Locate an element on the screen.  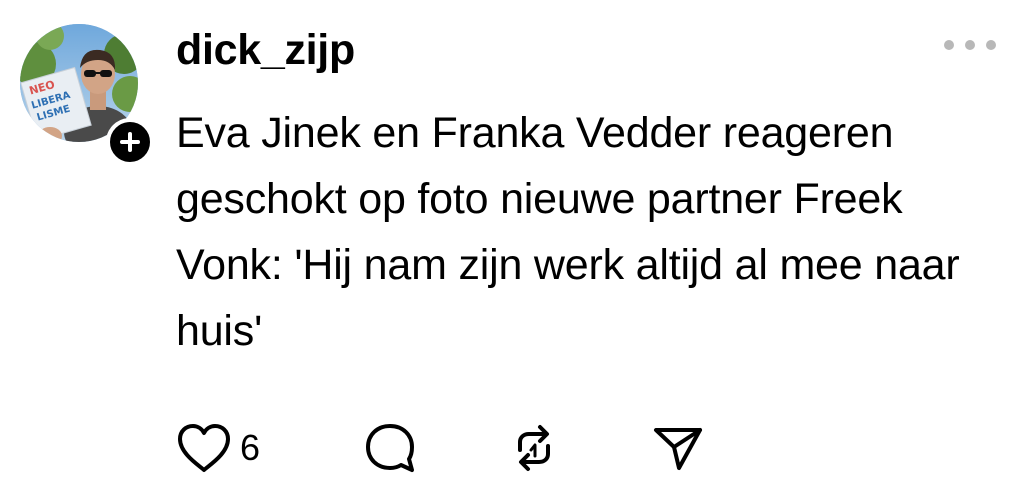
username: dick_zijp is located at coordinates (265, 50).